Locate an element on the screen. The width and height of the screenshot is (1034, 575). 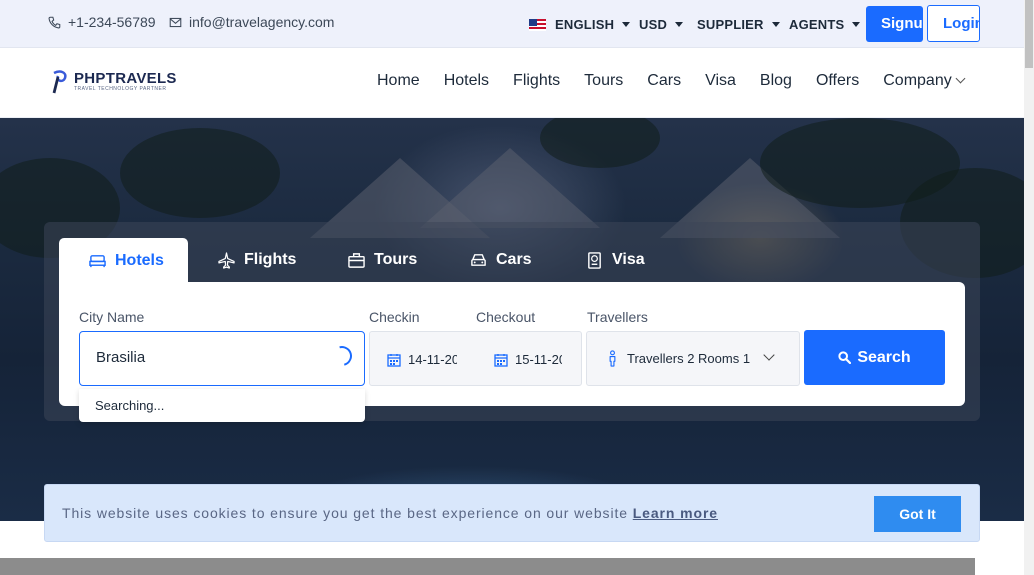
supplier-dropdown: SUPPLIER is located at coordinates (738, 24).